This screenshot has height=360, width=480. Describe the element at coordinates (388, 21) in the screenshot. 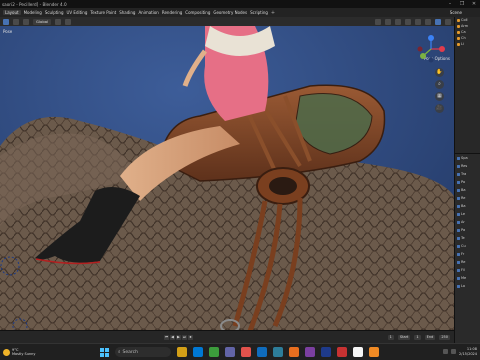

I see `gizmo-toggle-icon` at that location.